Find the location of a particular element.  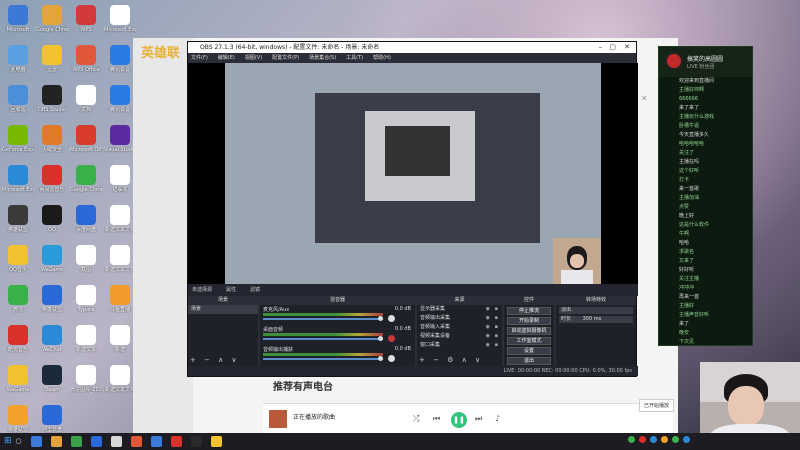

source-item: 音频输出采集 ◉ ▪ is located at coordinates (459, 318).